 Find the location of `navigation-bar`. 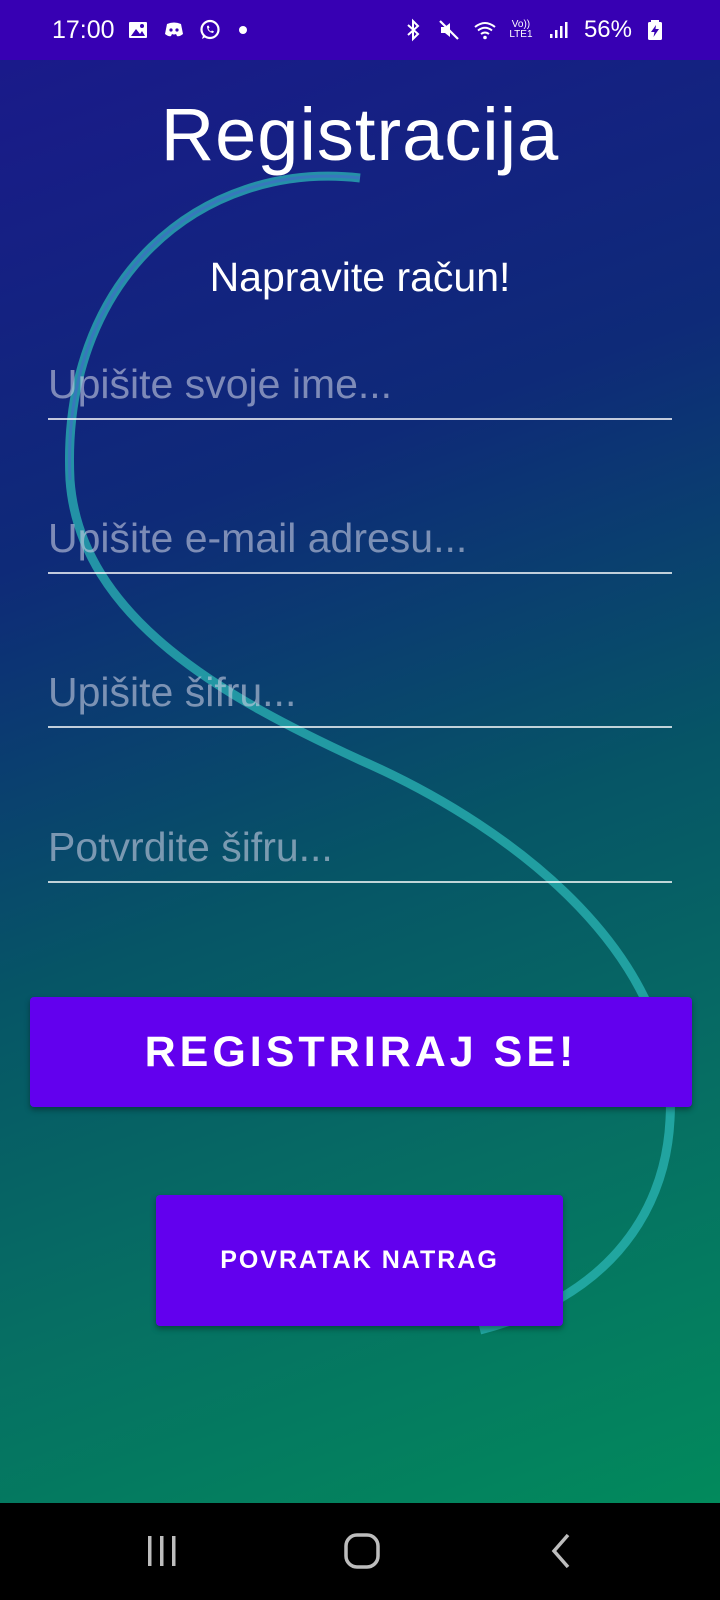

navigation-bar is located at coordinates (360, 1551).